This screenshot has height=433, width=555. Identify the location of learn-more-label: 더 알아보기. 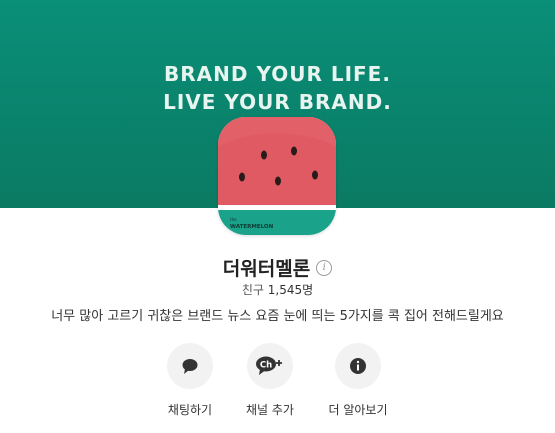
(358, 410).